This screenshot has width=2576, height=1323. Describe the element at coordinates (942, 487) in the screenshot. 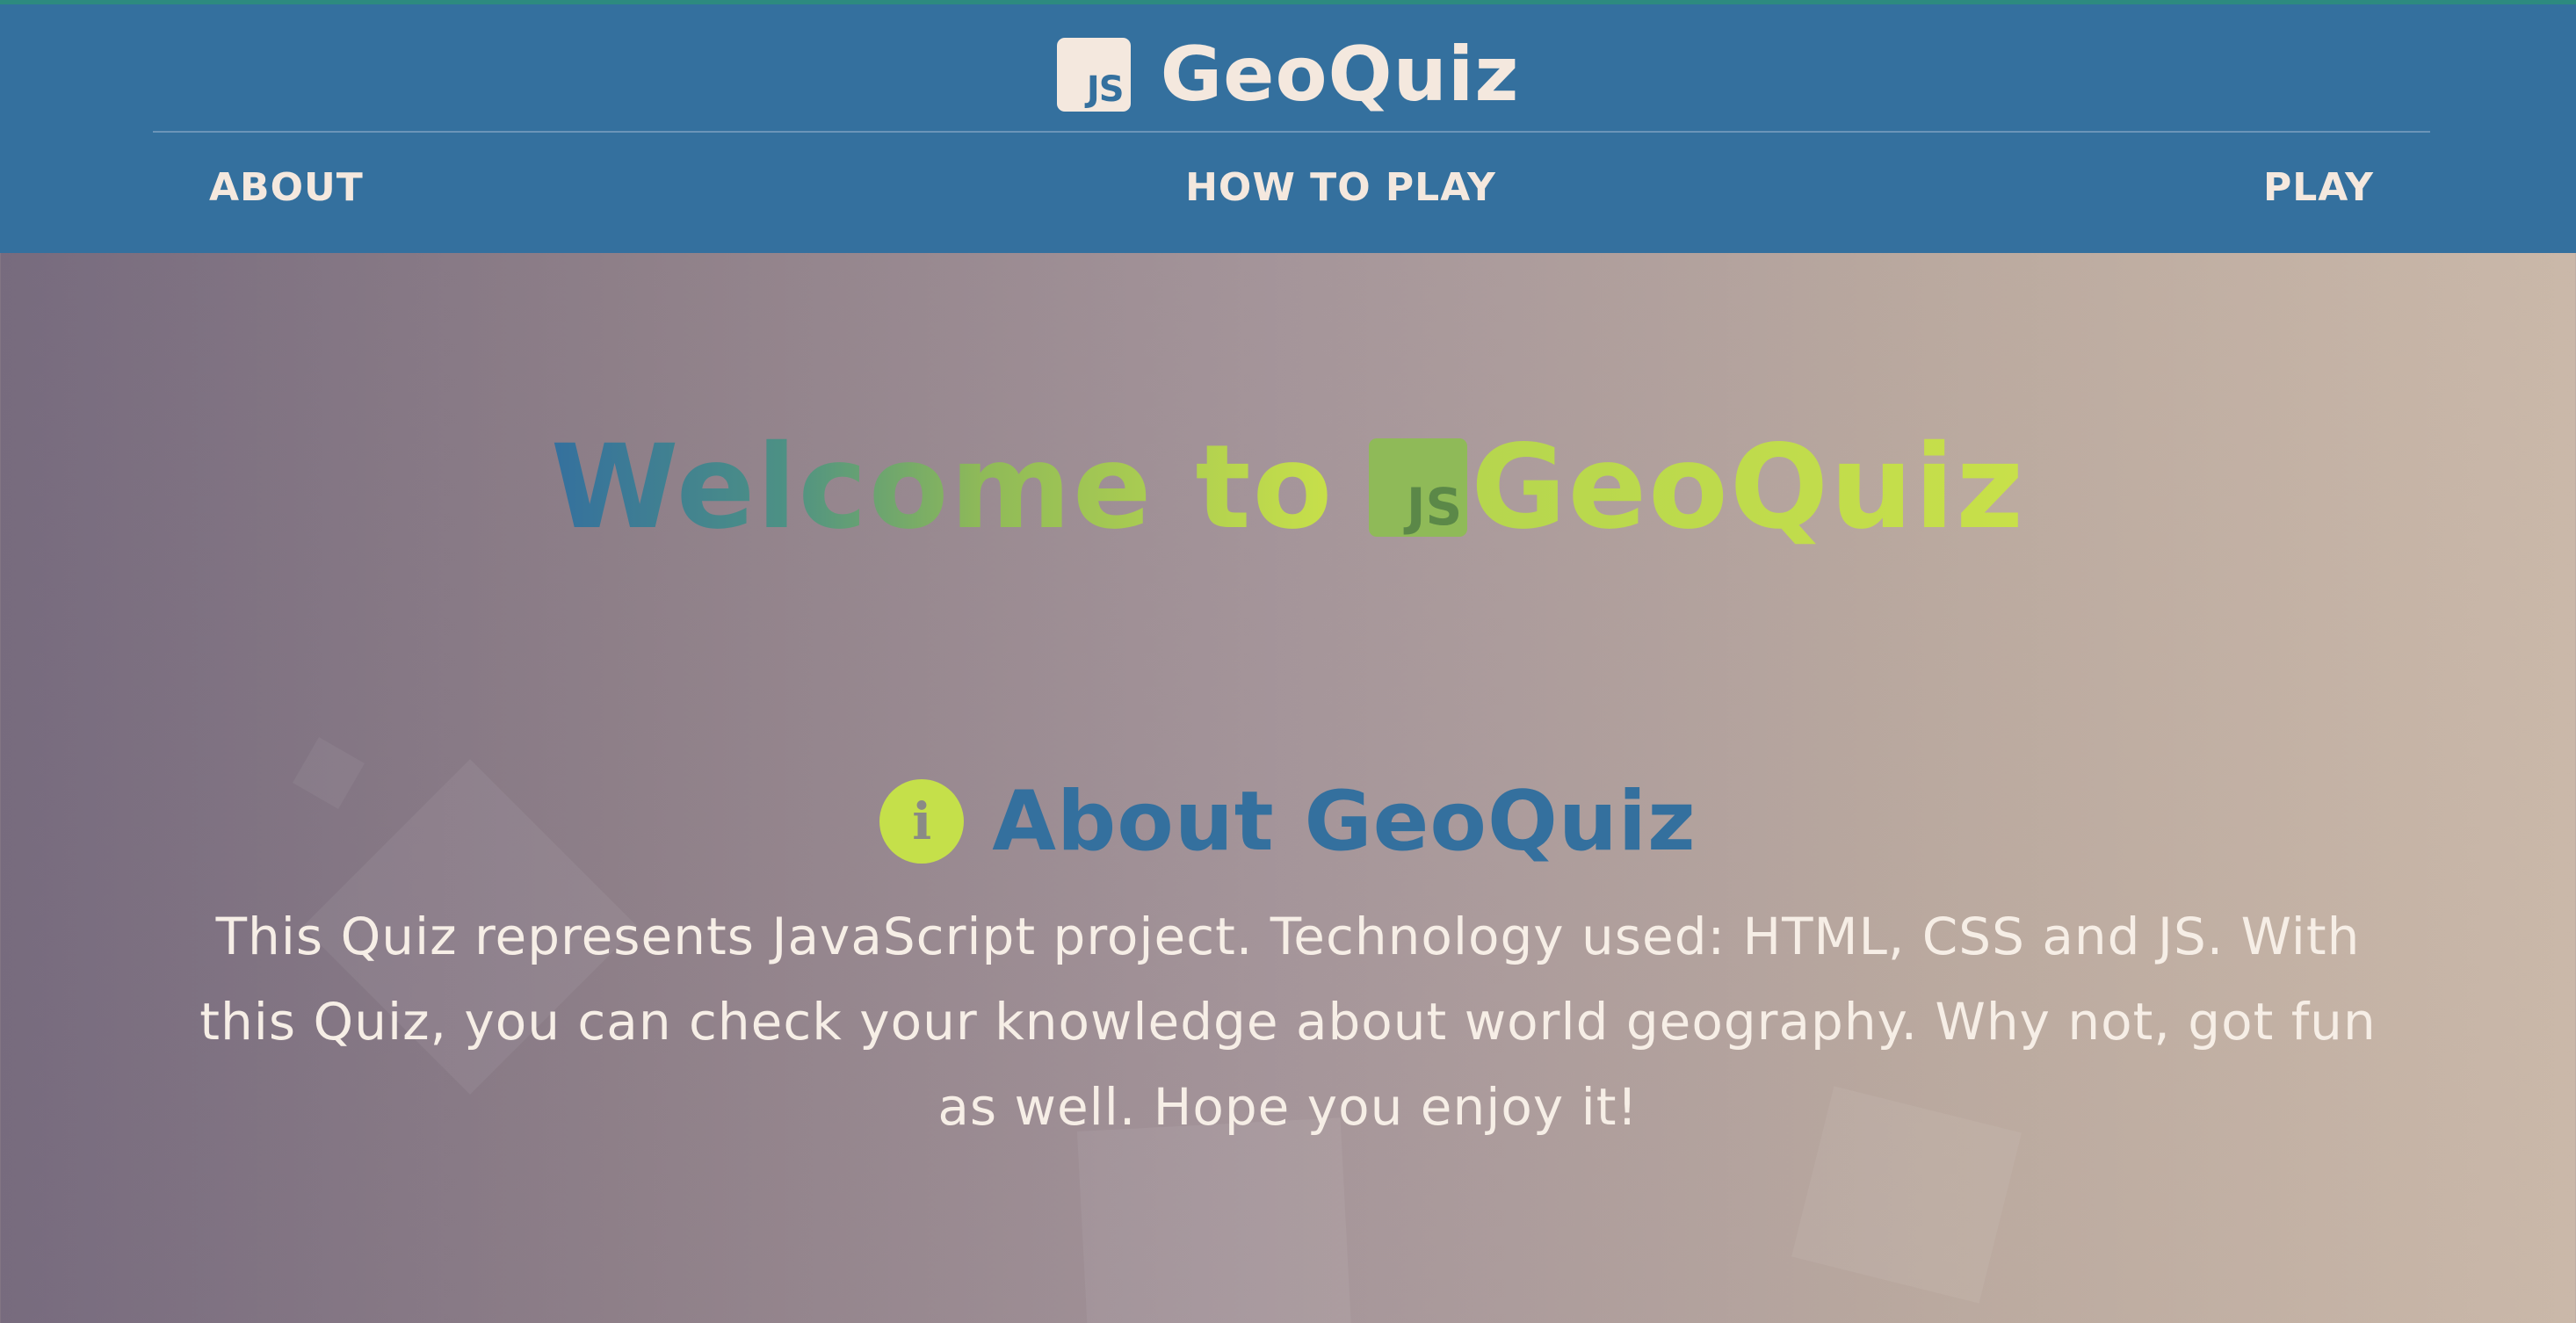

I see `welcome-lead-text: Welcome to` at that location.